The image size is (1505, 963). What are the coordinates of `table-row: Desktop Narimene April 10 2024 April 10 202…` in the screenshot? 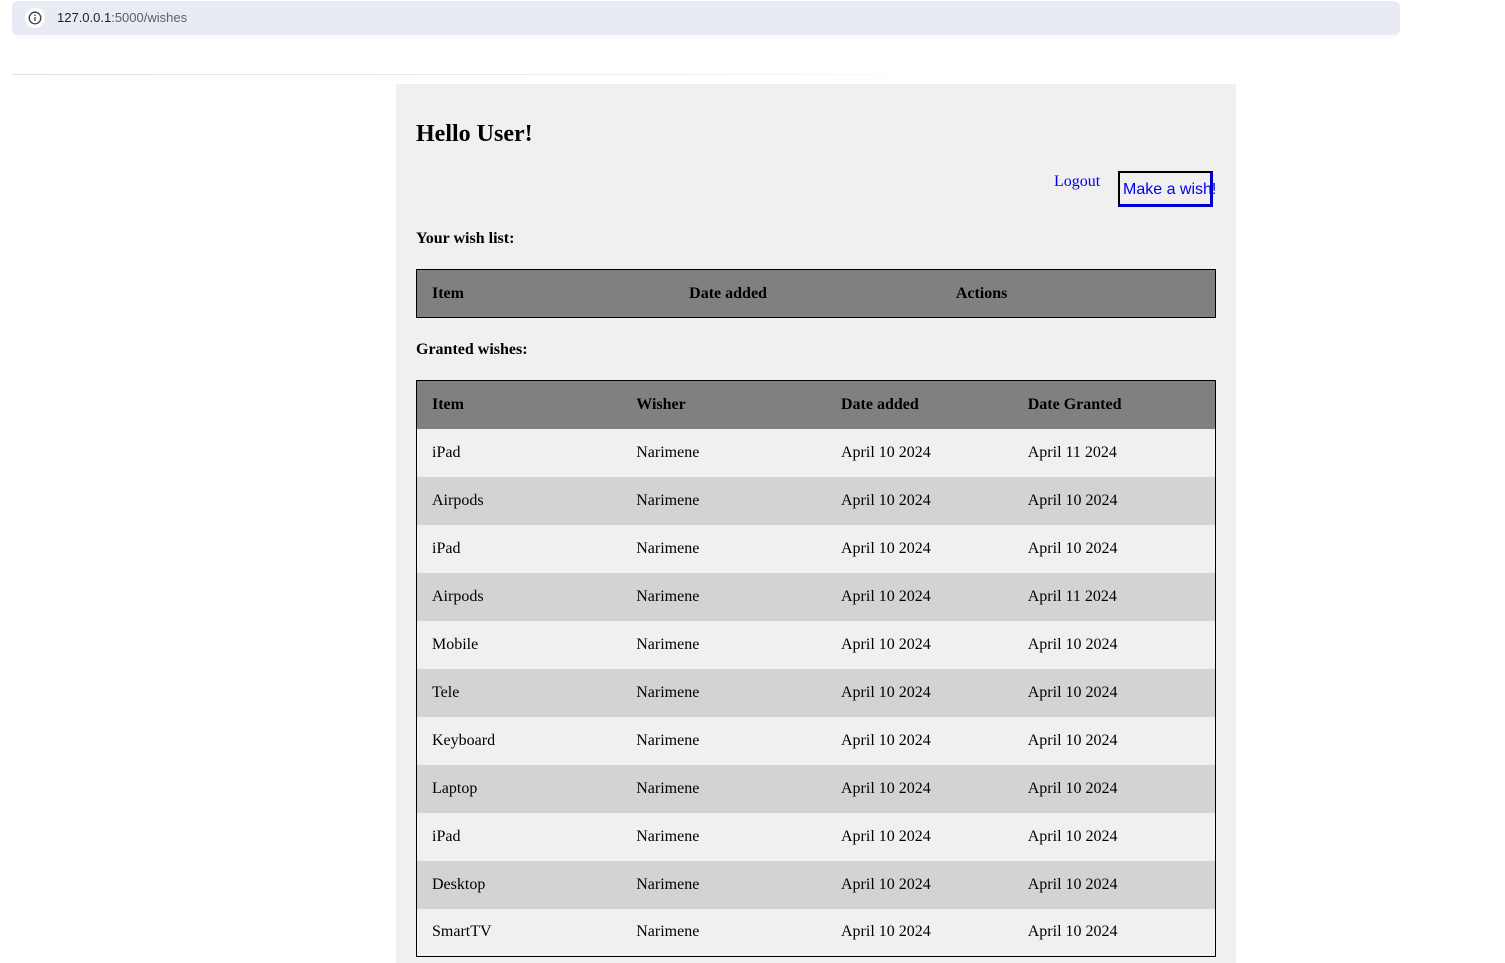 It's located at (816, 884).